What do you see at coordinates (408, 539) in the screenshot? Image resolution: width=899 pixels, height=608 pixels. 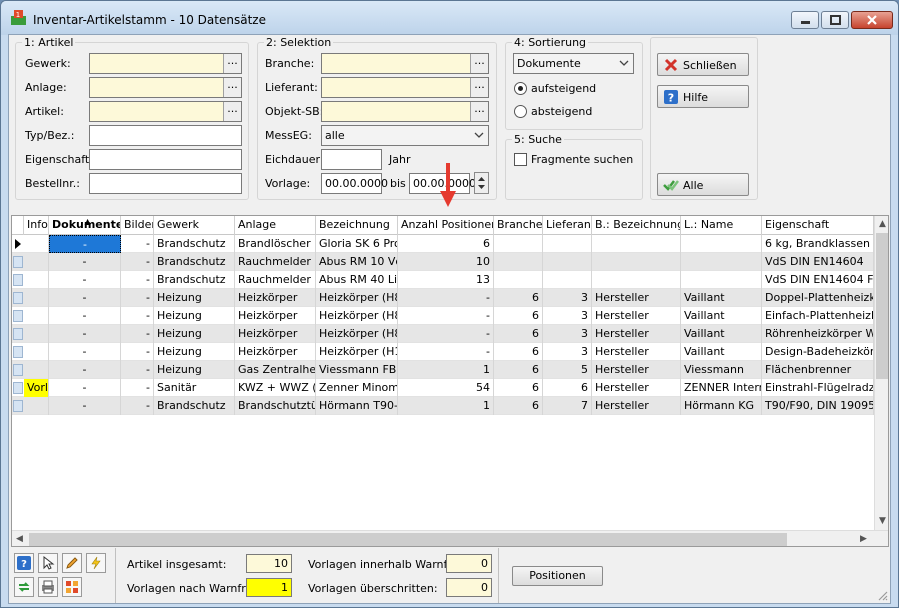 I see `horizontal-scroll-thumb` at bounding box center [408, 539].